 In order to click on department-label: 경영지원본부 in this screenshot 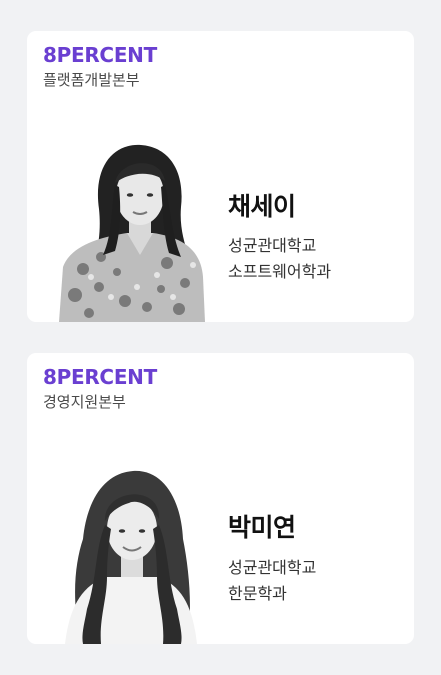, I will do `click(84, 402)`.